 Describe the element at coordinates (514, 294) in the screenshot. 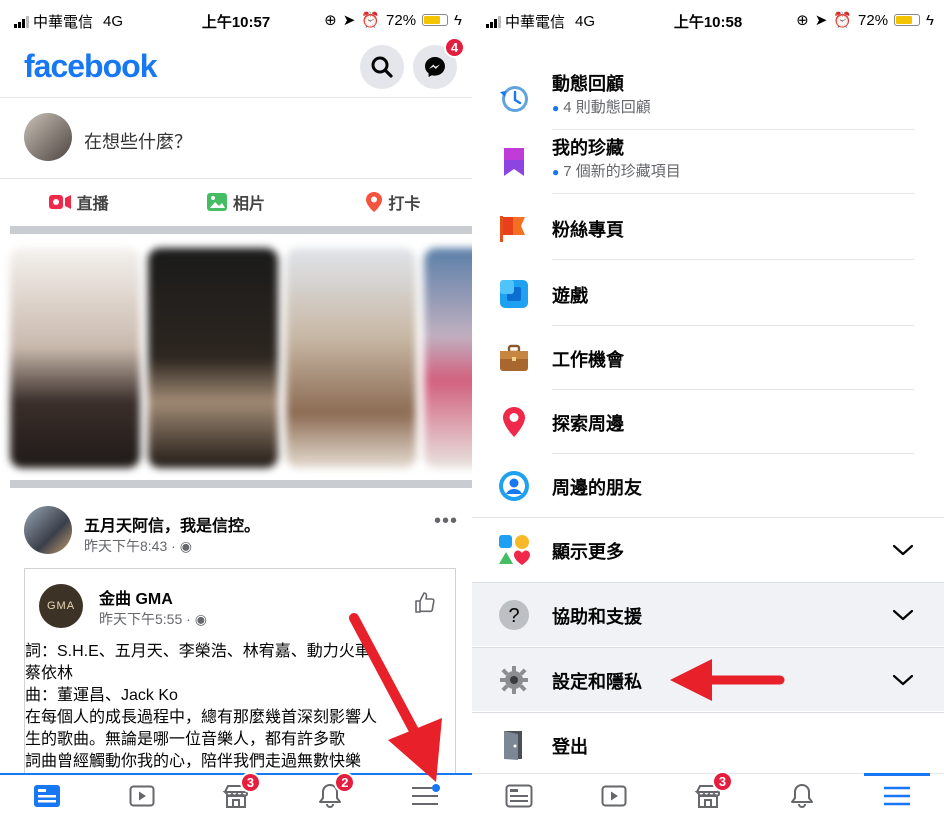

I see `gaming-icon` at that location.